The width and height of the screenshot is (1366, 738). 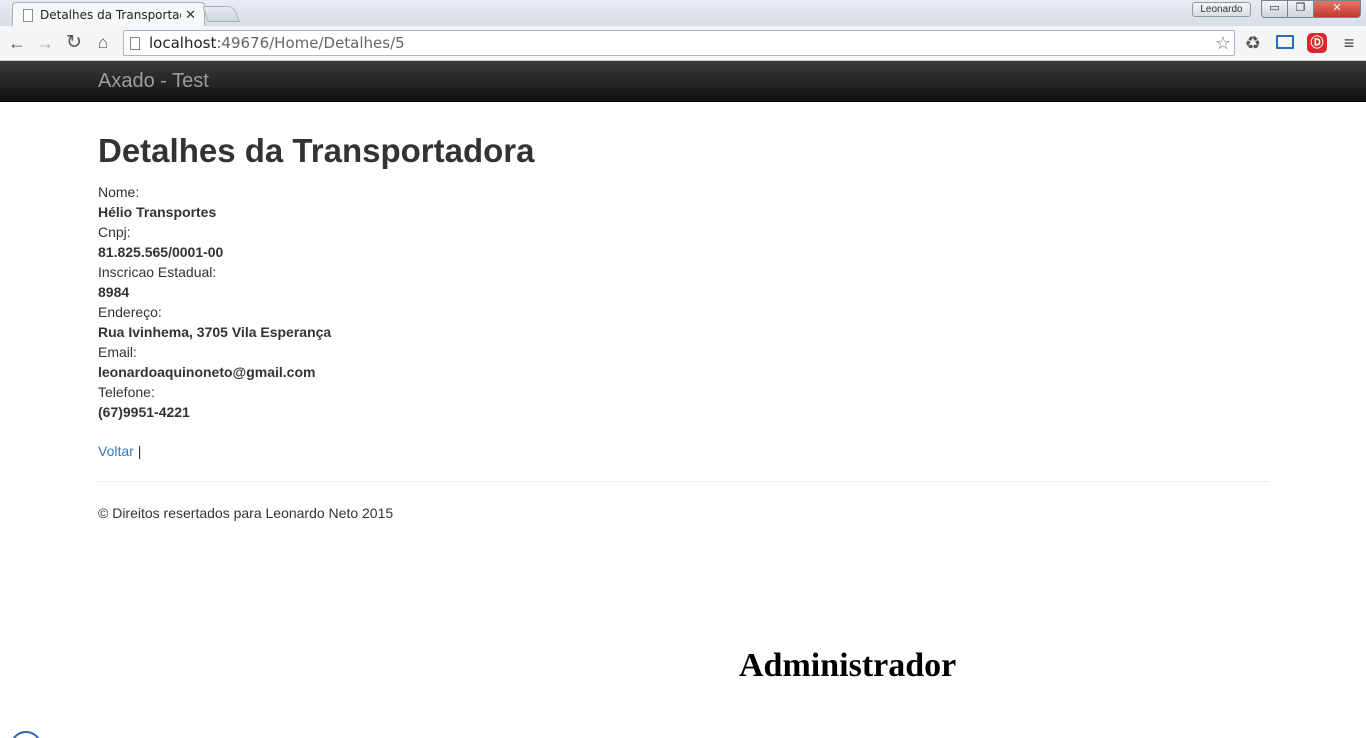 I want to click on close-tab-icon: ✕, so click(x=190, y=15).